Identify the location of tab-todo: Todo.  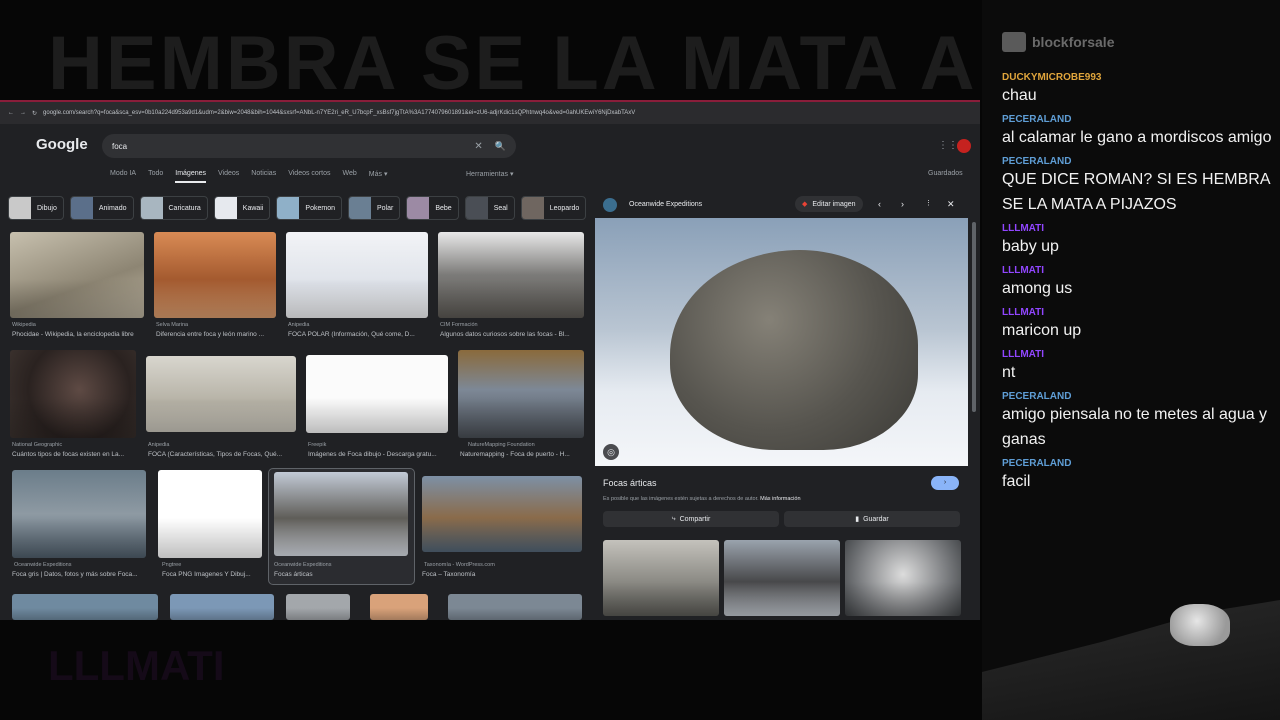
(155, 176).